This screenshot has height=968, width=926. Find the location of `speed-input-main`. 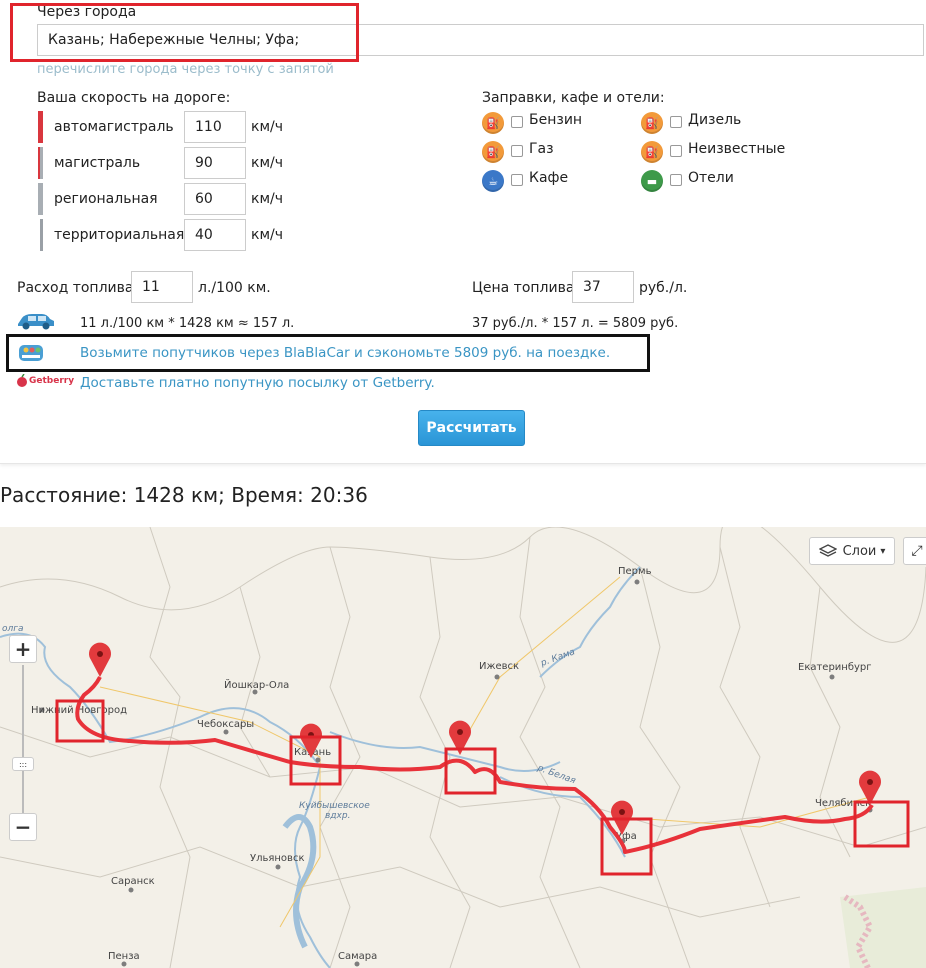

speed-input-main is located at coordinates (215, 163).